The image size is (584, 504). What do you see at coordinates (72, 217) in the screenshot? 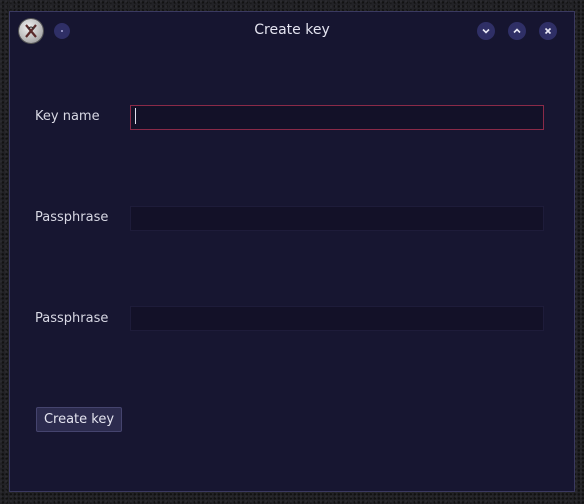
I see `passphrase-label: Passphrase` at bounding box center [72, 217].